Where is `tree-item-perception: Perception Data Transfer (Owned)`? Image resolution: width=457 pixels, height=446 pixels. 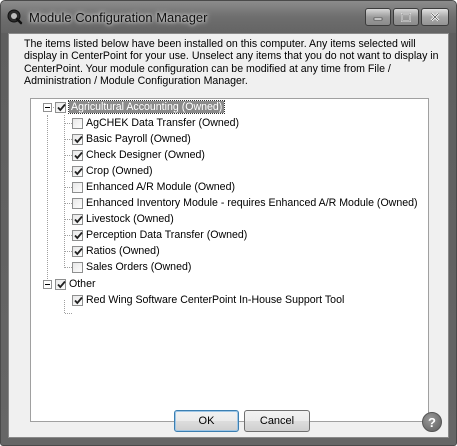 tree-item-perception: Perception Data Transfer (Owned) is located at coordinates (159, 235).